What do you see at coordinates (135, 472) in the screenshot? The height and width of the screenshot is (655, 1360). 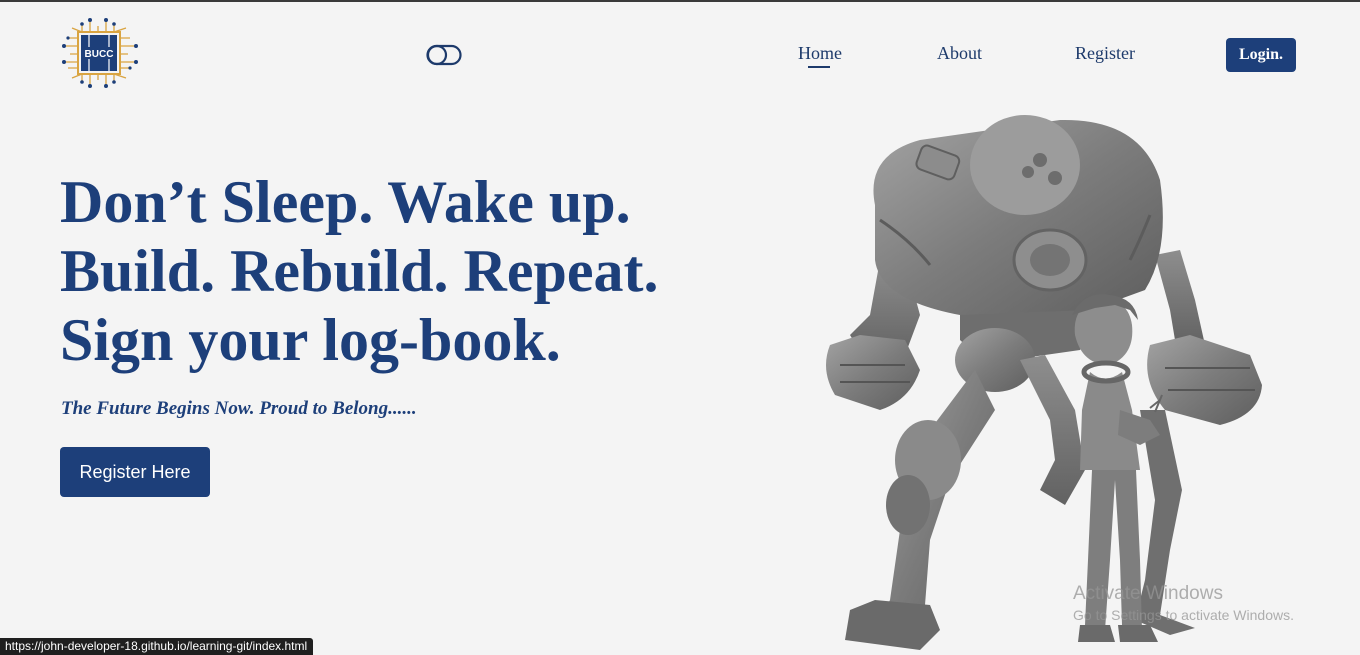 I see `register-here-button: Register Here` at bounding box center [135, 472].